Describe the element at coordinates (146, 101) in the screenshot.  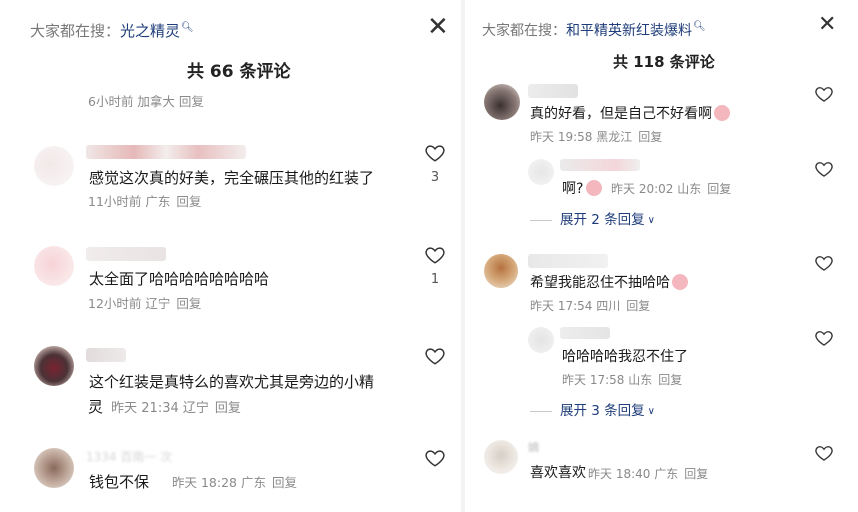
I see `top-comment-meta: 6小时前 加拿大 回复` at that location.